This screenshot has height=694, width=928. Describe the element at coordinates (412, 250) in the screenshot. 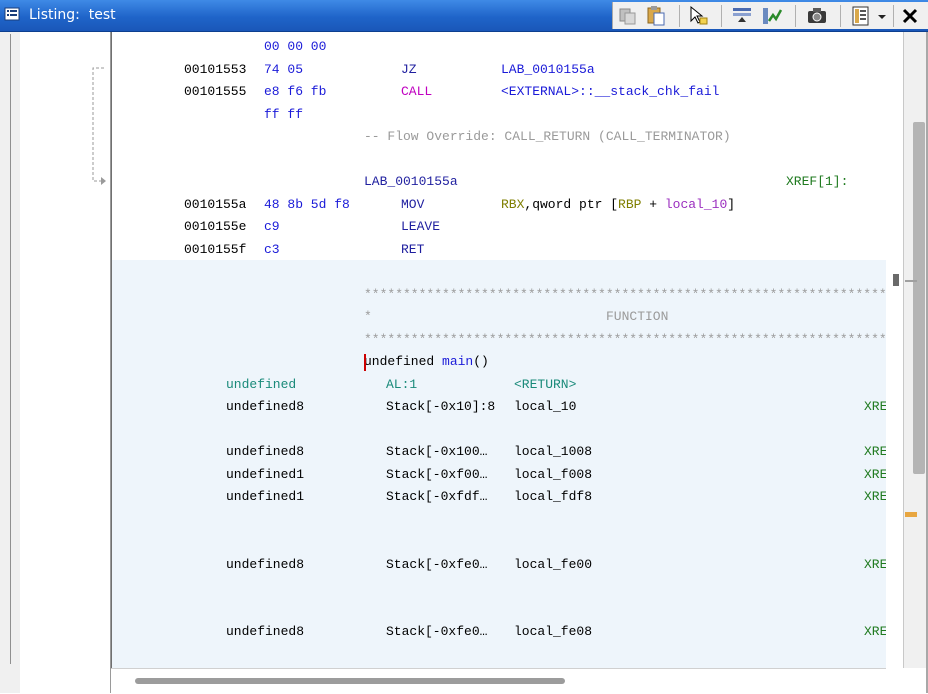

I see `instruction-mnemonic: RET` at that location.